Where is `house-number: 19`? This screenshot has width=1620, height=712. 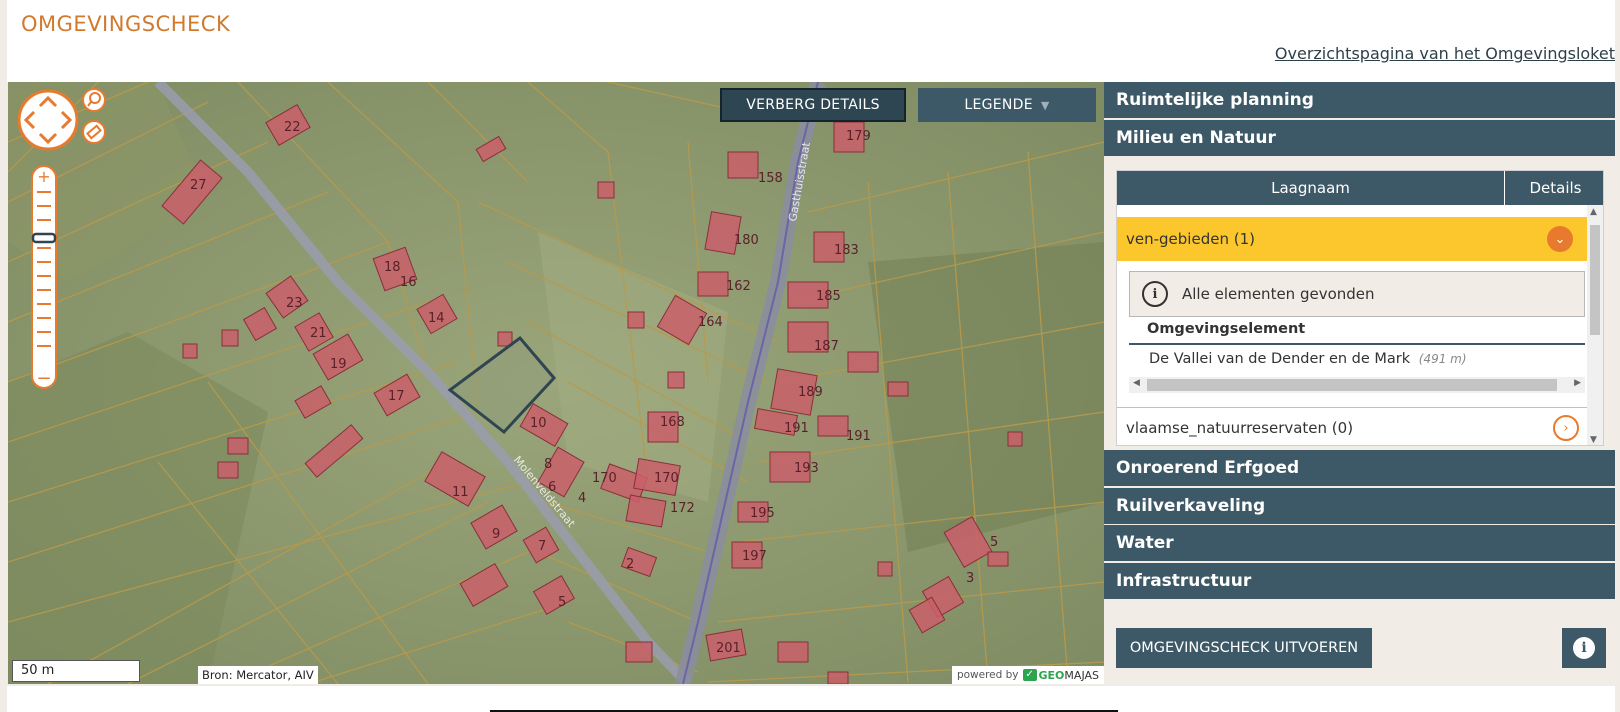 house-number: 19 is located at coordinates (338, 364).